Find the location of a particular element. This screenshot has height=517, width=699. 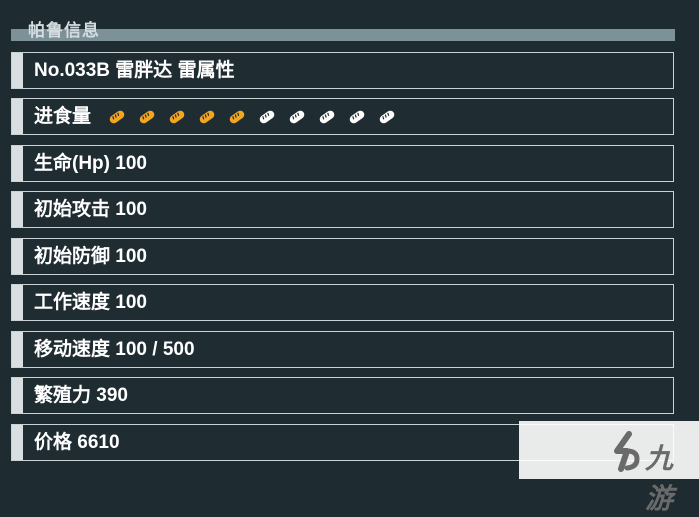

header-bar is located at coordinates (343, 35).